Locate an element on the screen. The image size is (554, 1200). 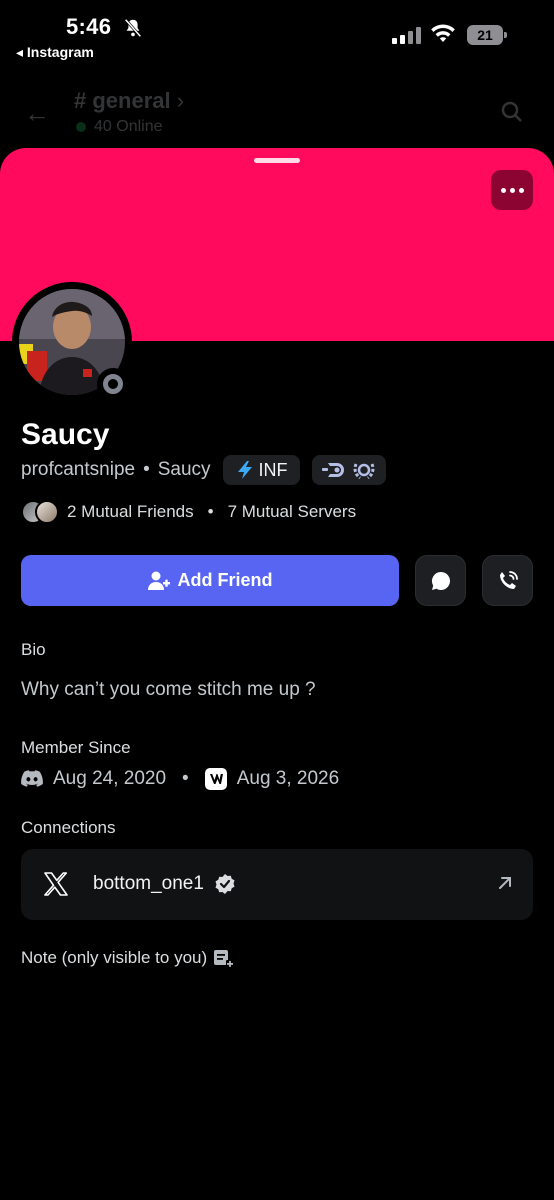
username: profcantsnipe is located at coordinates (78, 469).